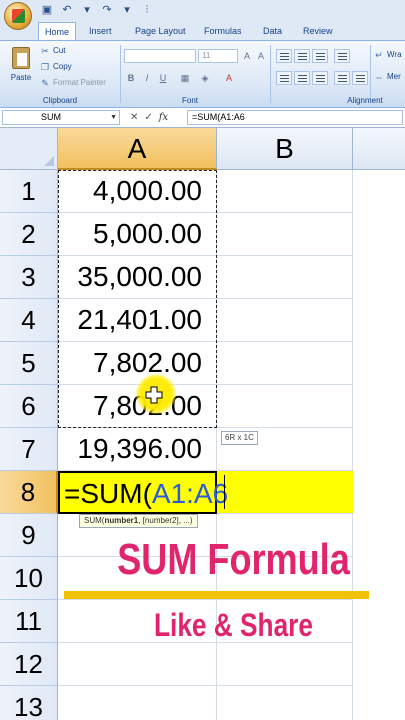 Image resolution: width=405 pixels, height=720 pixels. What do you see at coordinates (272, 31) in the screenshot?
I see `tab-data: Data` at bounding box center [272, 31].